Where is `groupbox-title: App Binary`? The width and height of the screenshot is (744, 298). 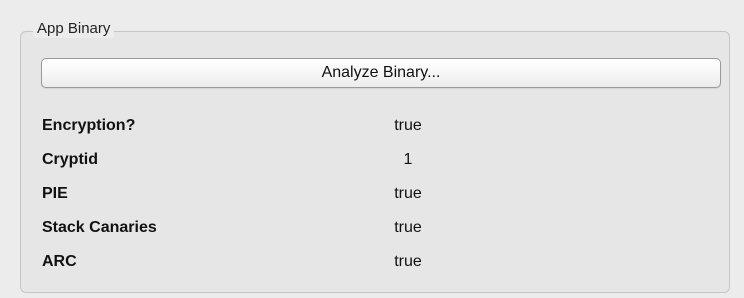
groupbox-title: App Binary is located at coordinates (74, 29).